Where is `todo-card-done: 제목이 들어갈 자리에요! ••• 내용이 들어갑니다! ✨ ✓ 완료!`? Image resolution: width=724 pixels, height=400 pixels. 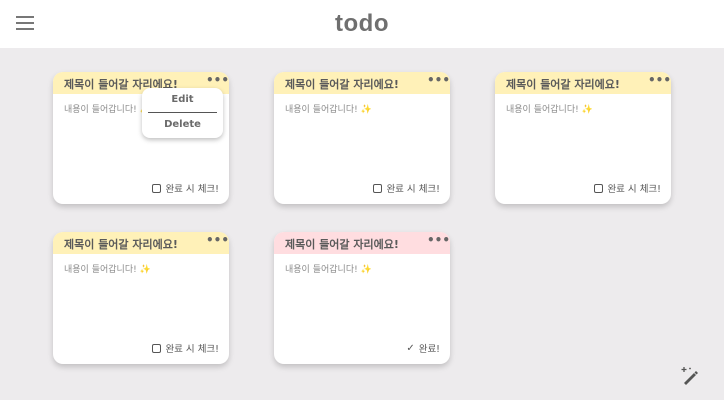 todo-card-done: 제목이 들어갈 자리에요! ••• 내용이 들어갑니다! ✨ ✓ 완료! is located at coordinates (362, 298).